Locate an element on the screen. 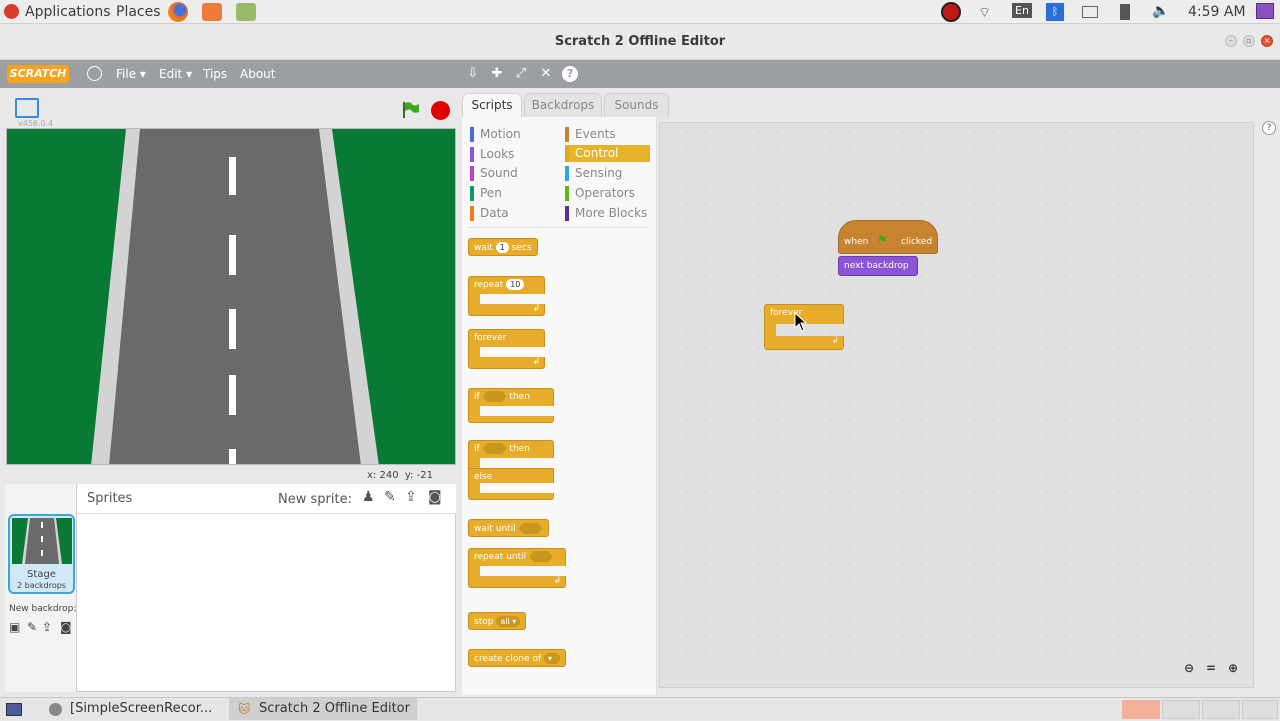 This screenshot has width=1280, height=721. category-sensing: Sensing is located at coordinates (607, 173).